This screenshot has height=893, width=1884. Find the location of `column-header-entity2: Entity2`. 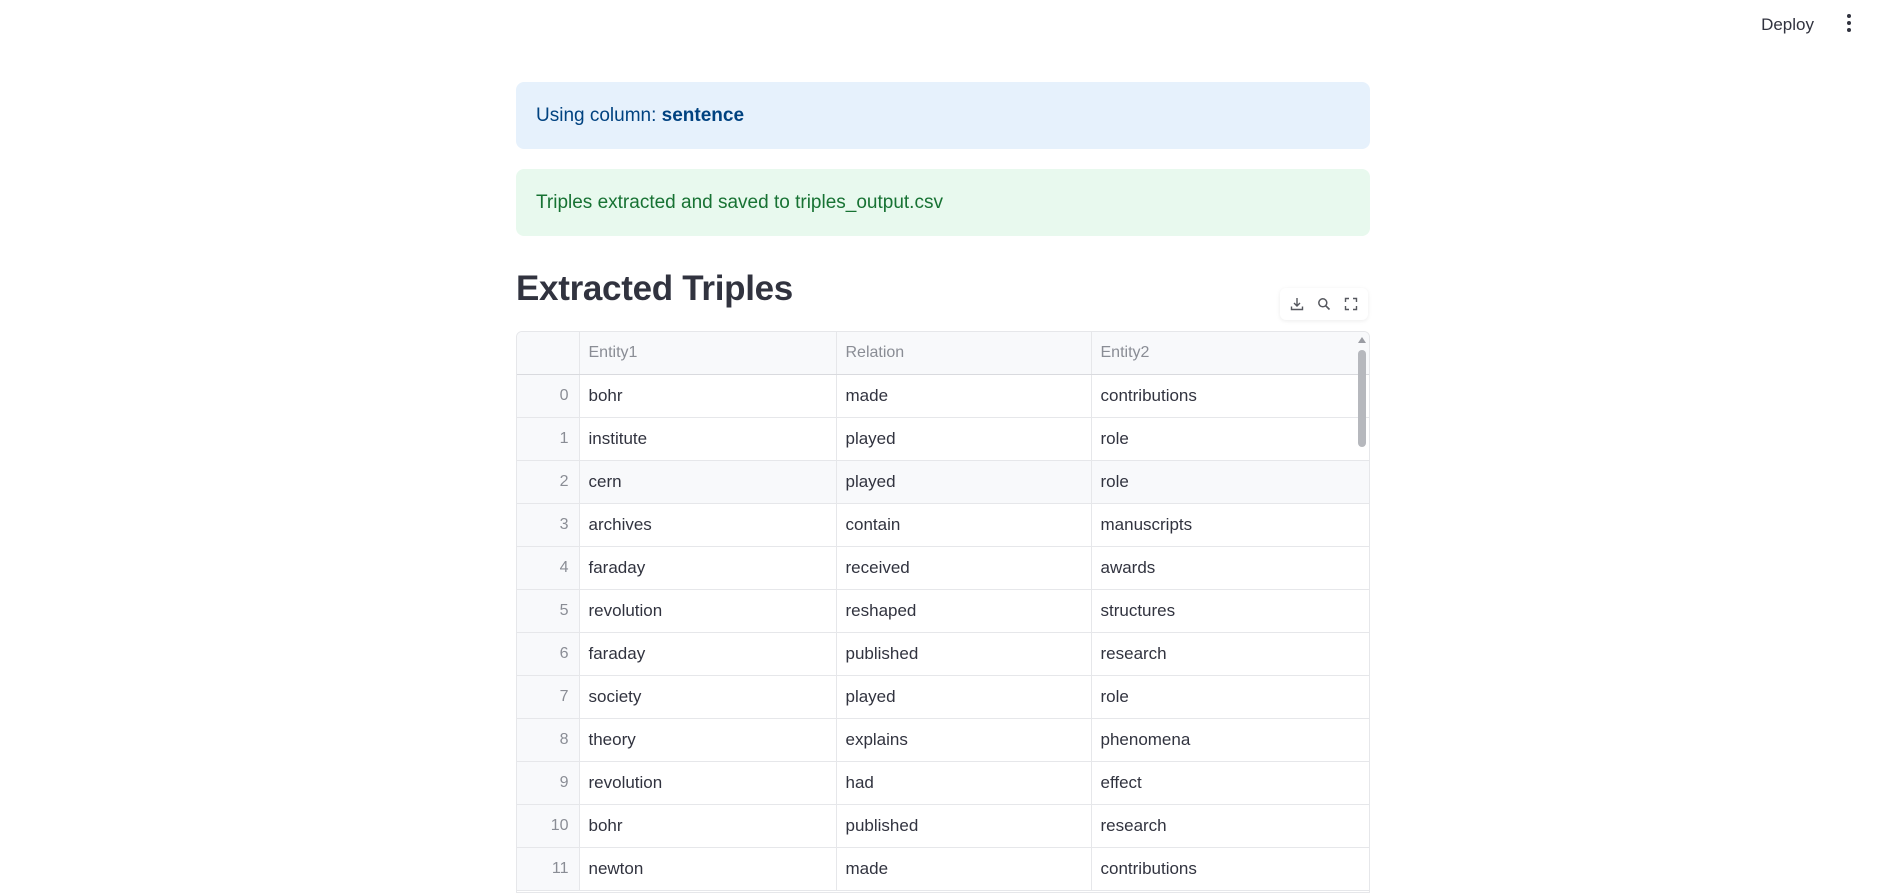

column-header-entity2: Entity2 is located at coordinates (1230, 353).